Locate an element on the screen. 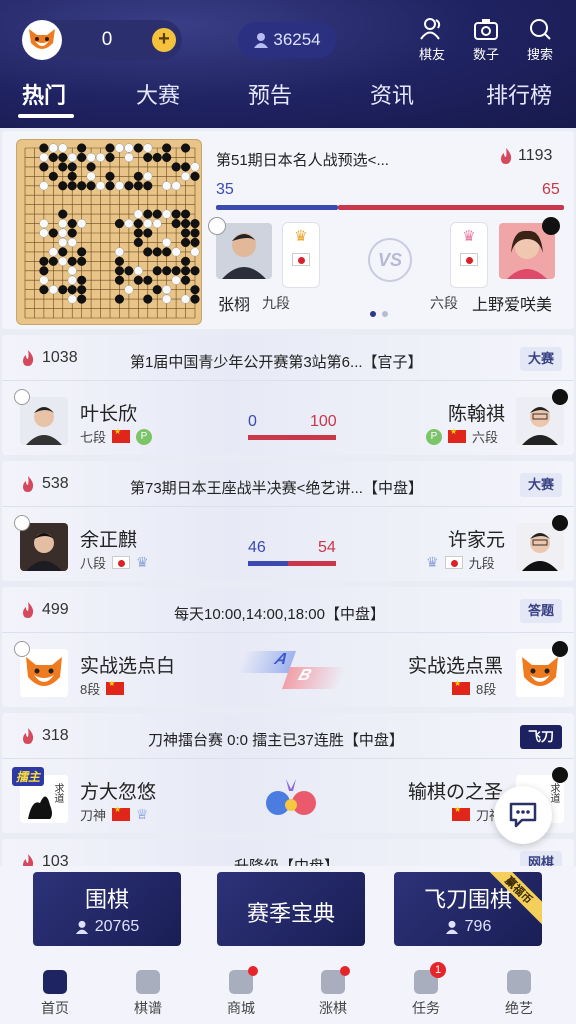 The image size is (576, 1024). nav-records: 棋谱 is located at coordinates (148, 994).